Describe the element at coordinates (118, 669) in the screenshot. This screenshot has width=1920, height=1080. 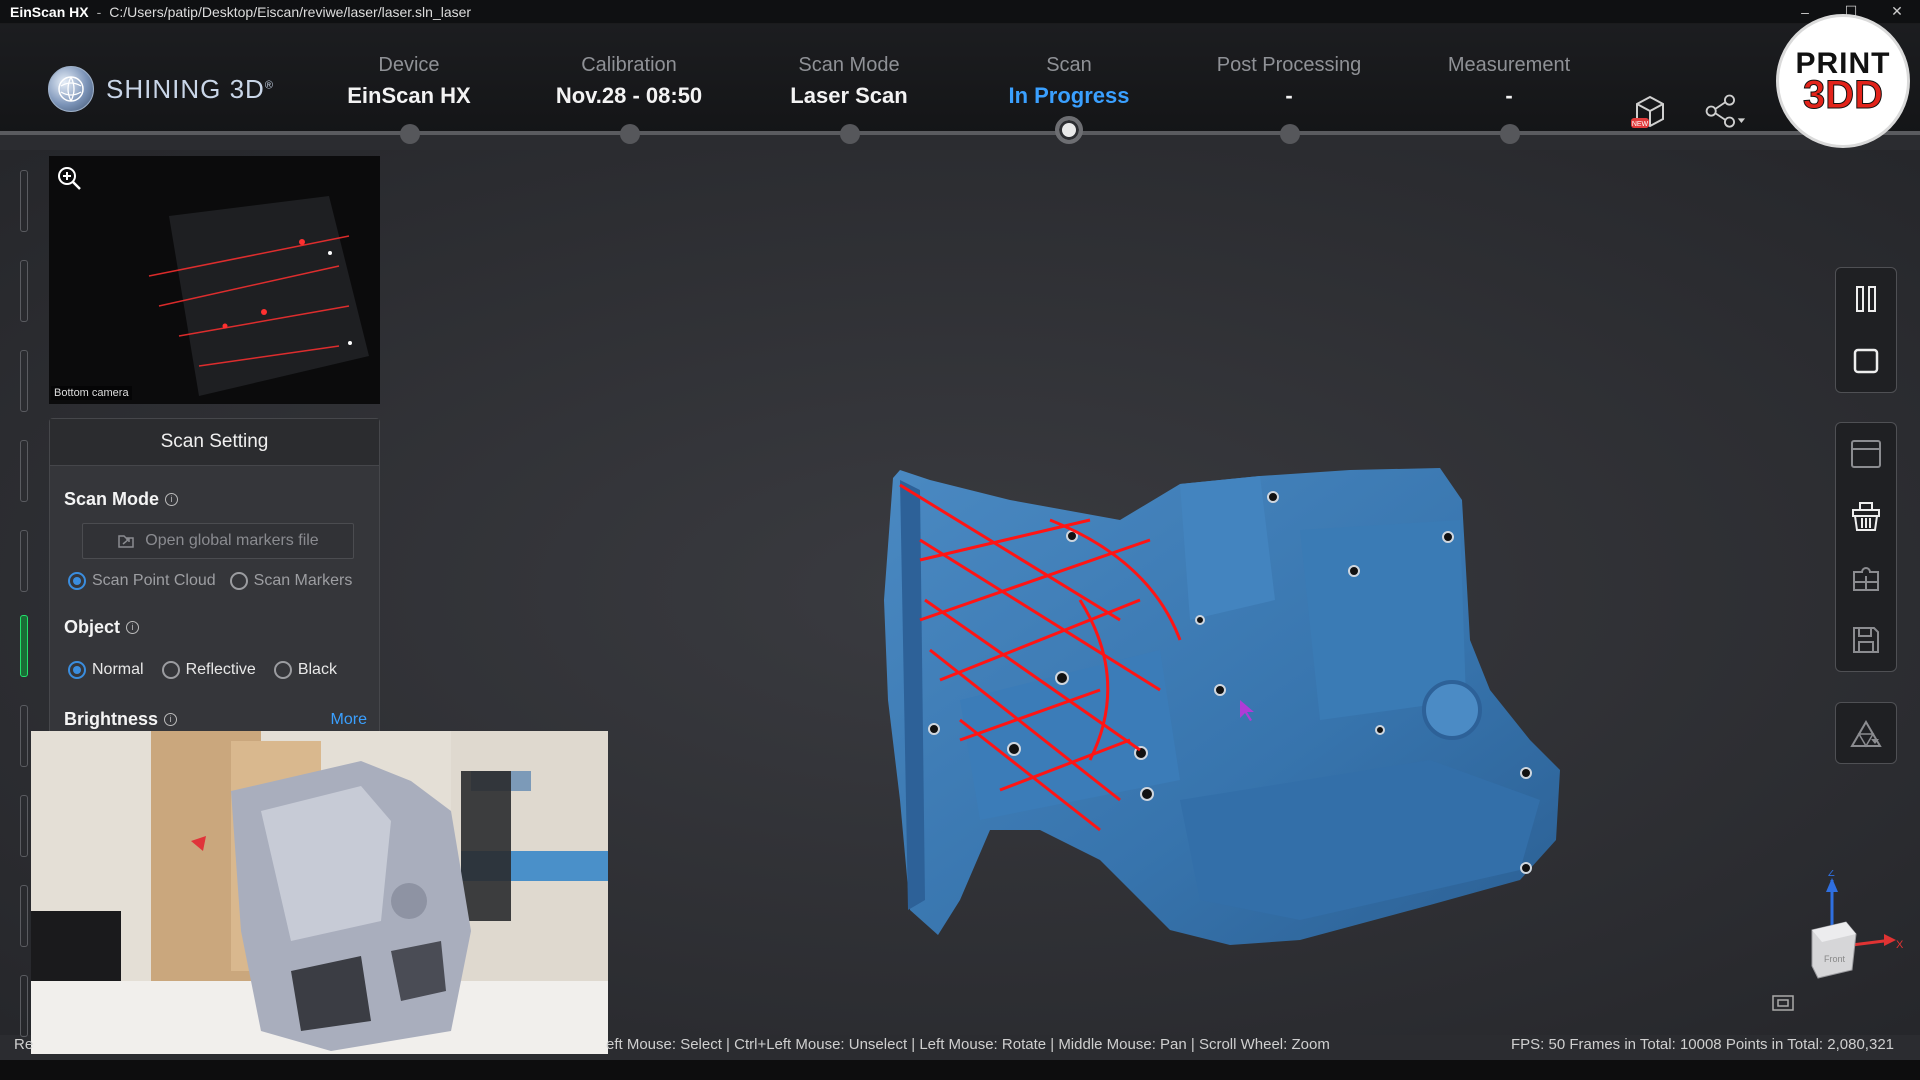
I see `radio-label: Normal` at that location.